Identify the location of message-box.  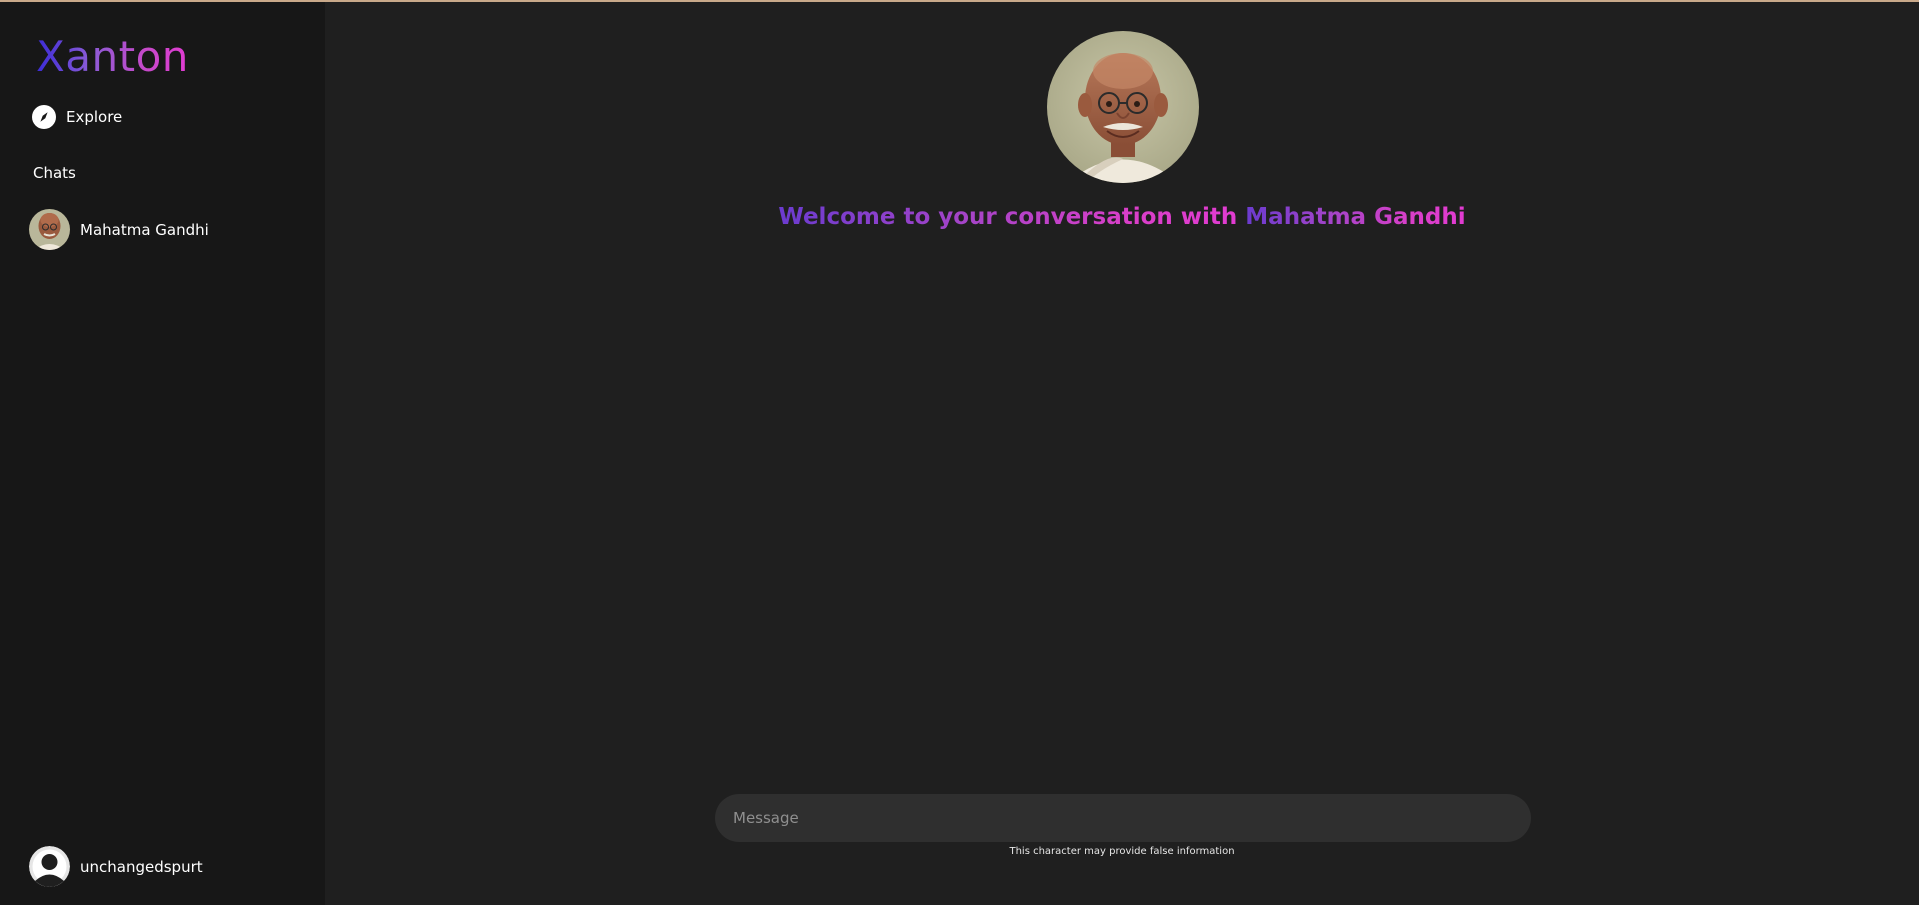
(1123, 818).